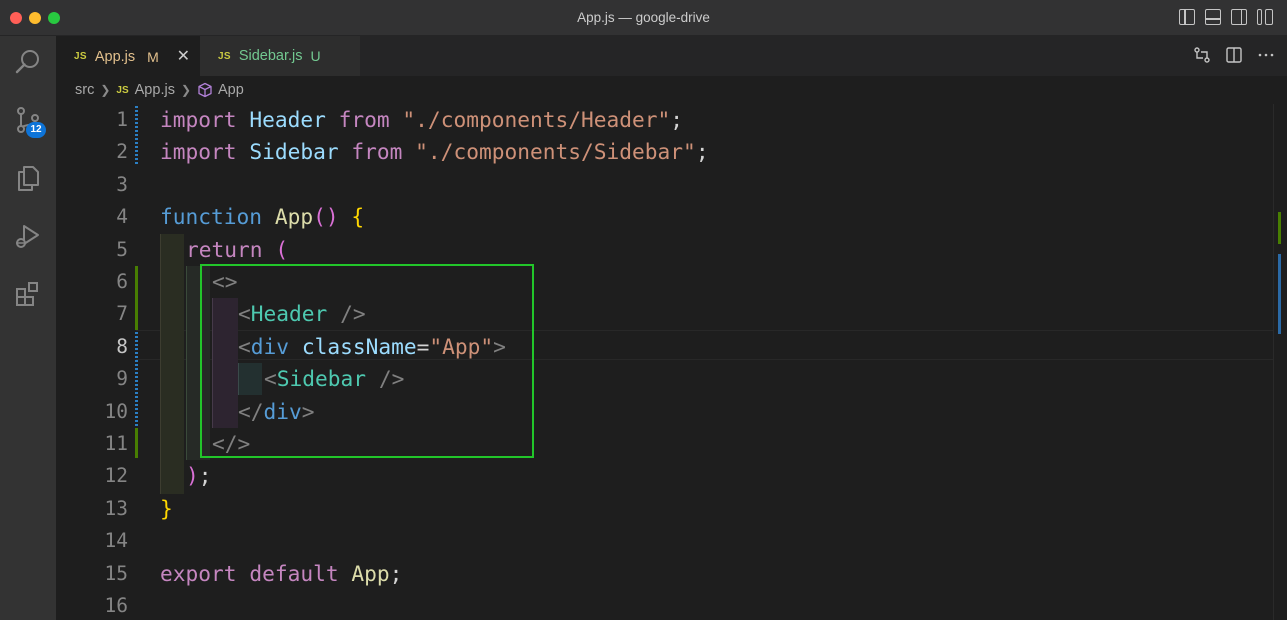 The image size is (1287, 620). What do you see at coordinates (122, 281) in the screenshot?
I see `line-number: 6` at bounding box center [122, 281].